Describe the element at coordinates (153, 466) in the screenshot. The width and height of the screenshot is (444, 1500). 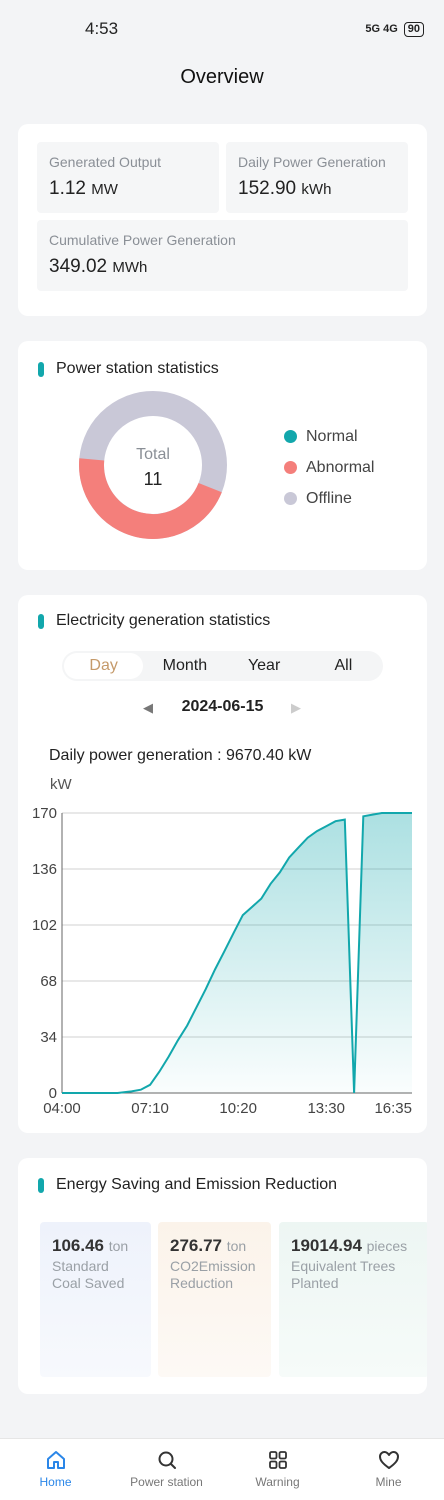
I see `station-donut-chart: Total 11` at that location.